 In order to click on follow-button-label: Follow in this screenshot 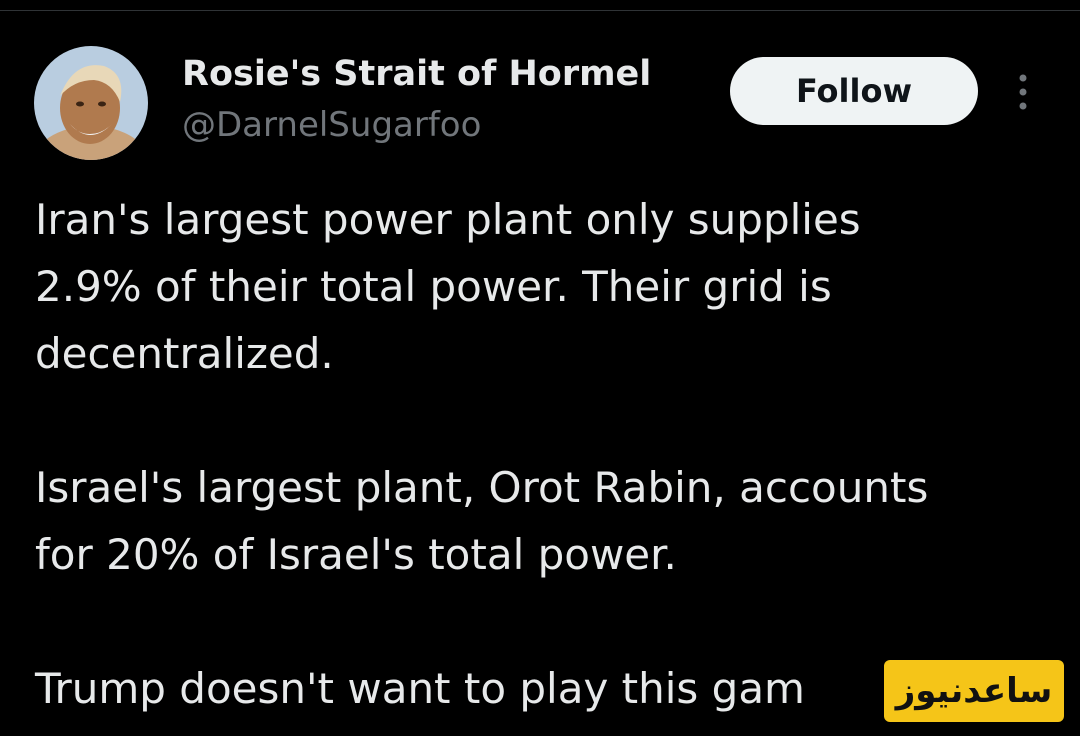, I will do `click(854, 91)`.